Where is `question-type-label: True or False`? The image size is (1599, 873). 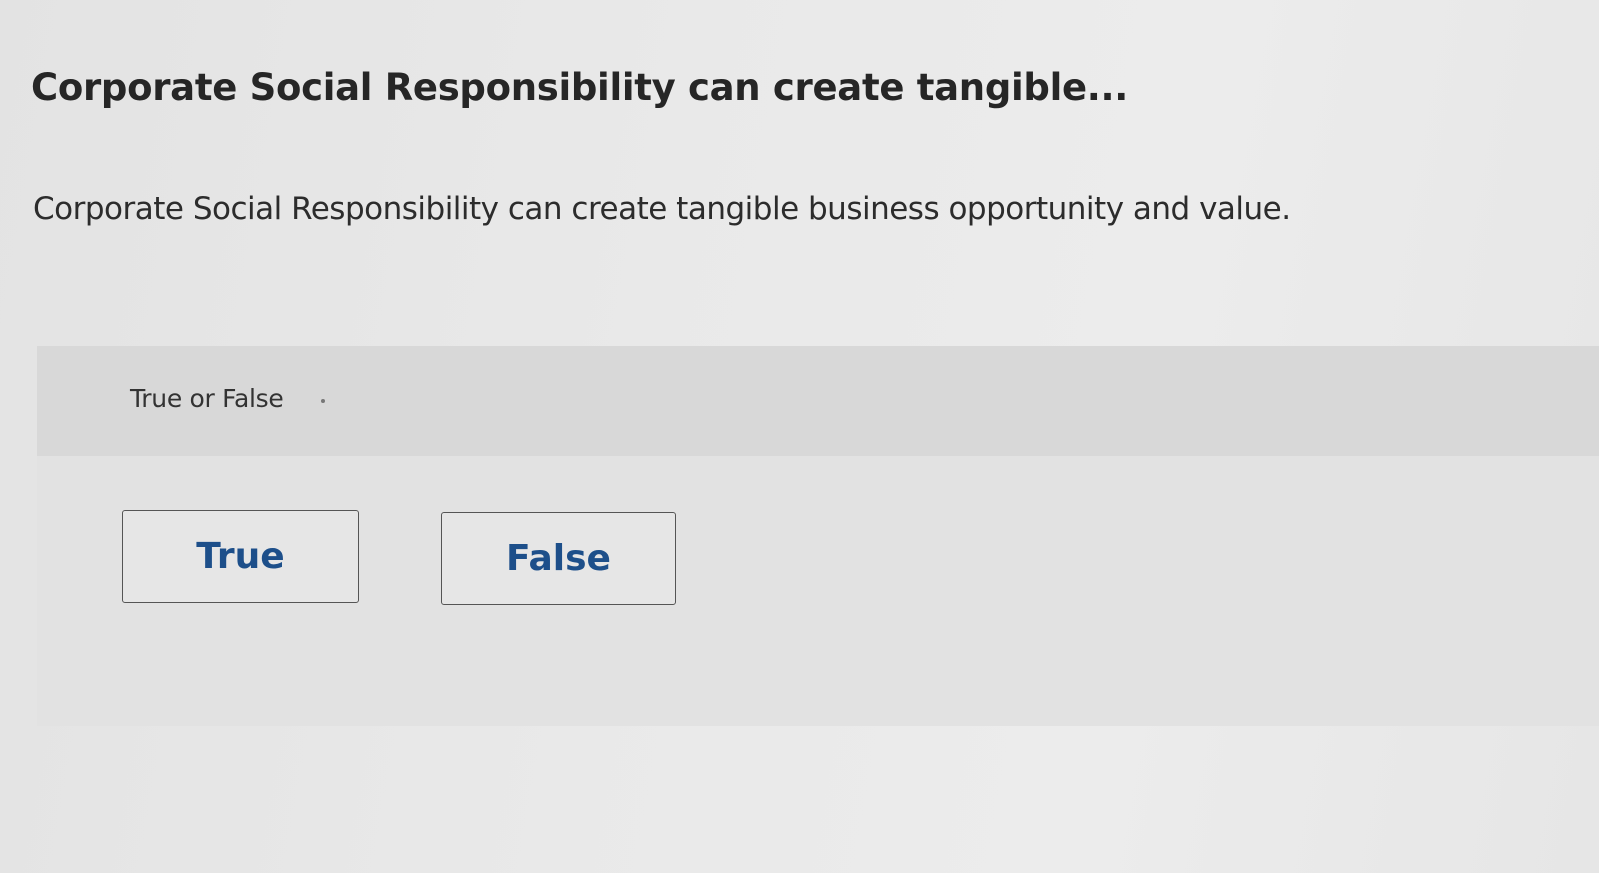
question-type-label: True or False is located at coordinates (207, 398).